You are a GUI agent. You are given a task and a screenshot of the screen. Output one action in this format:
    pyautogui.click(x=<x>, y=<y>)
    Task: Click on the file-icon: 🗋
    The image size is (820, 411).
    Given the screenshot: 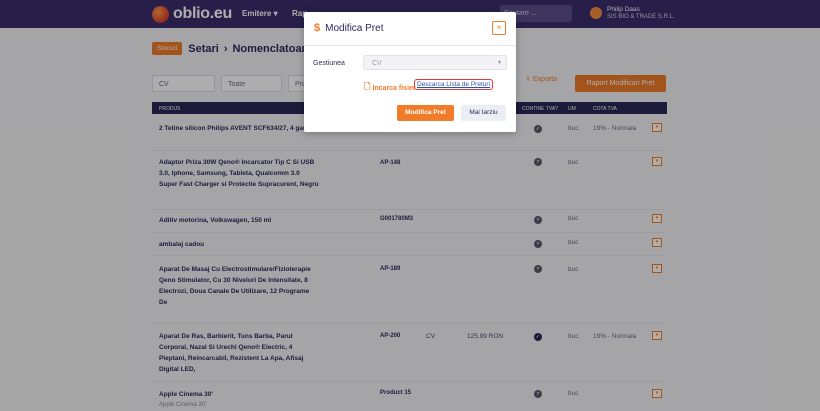 What is the action you would take?
    pyautogui.click(x=367, y=86)
    